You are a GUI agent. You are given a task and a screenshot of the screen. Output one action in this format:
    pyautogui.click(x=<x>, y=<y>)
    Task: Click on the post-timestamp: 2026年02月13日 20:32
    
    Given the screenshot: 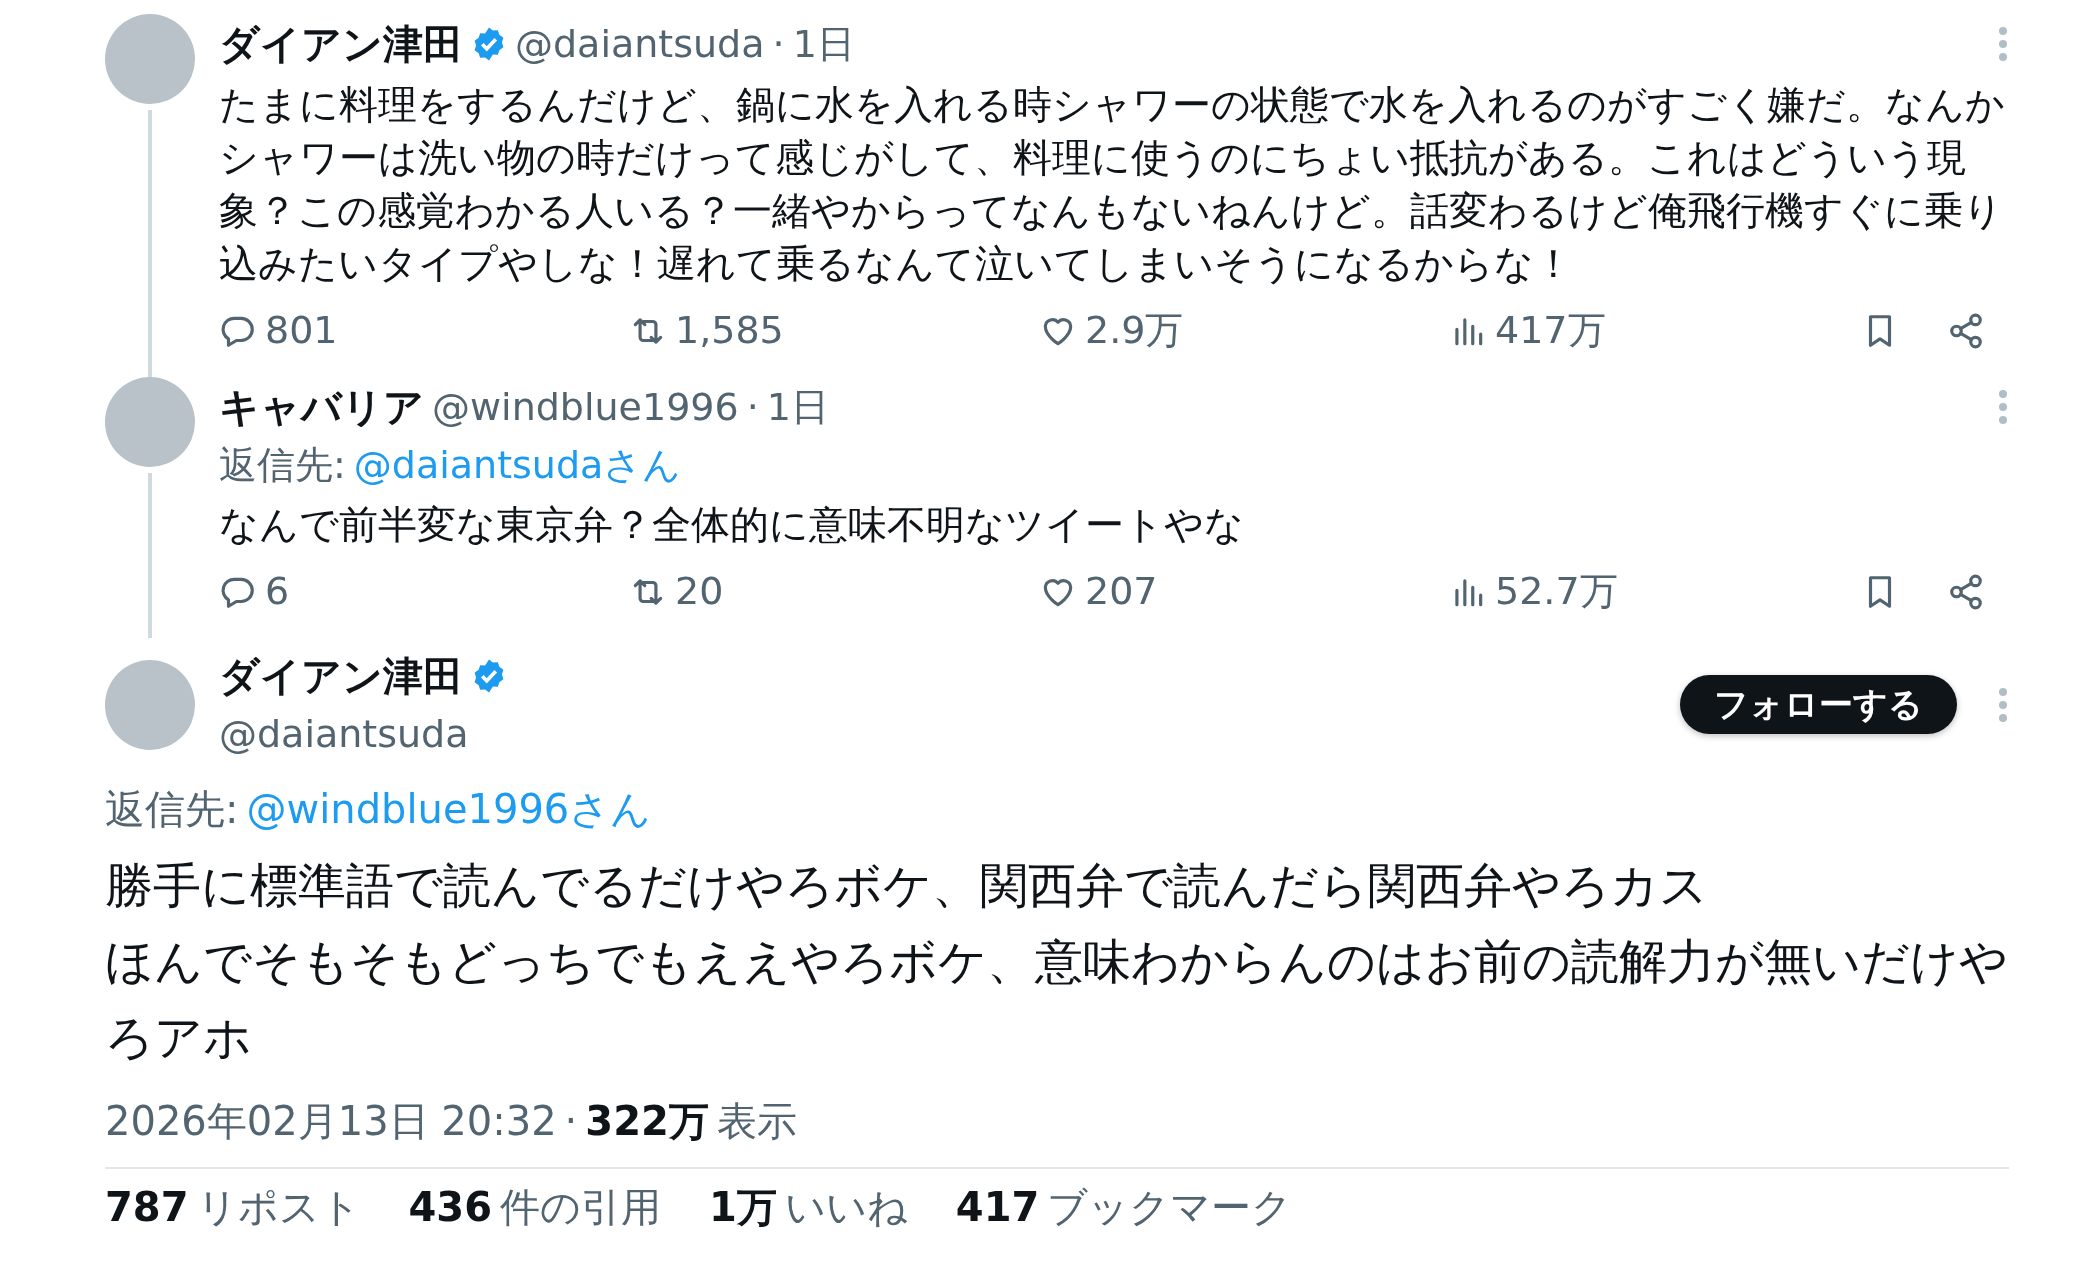 What is the action you would take?
    pyautogui.click(x=331, y=1121)
    